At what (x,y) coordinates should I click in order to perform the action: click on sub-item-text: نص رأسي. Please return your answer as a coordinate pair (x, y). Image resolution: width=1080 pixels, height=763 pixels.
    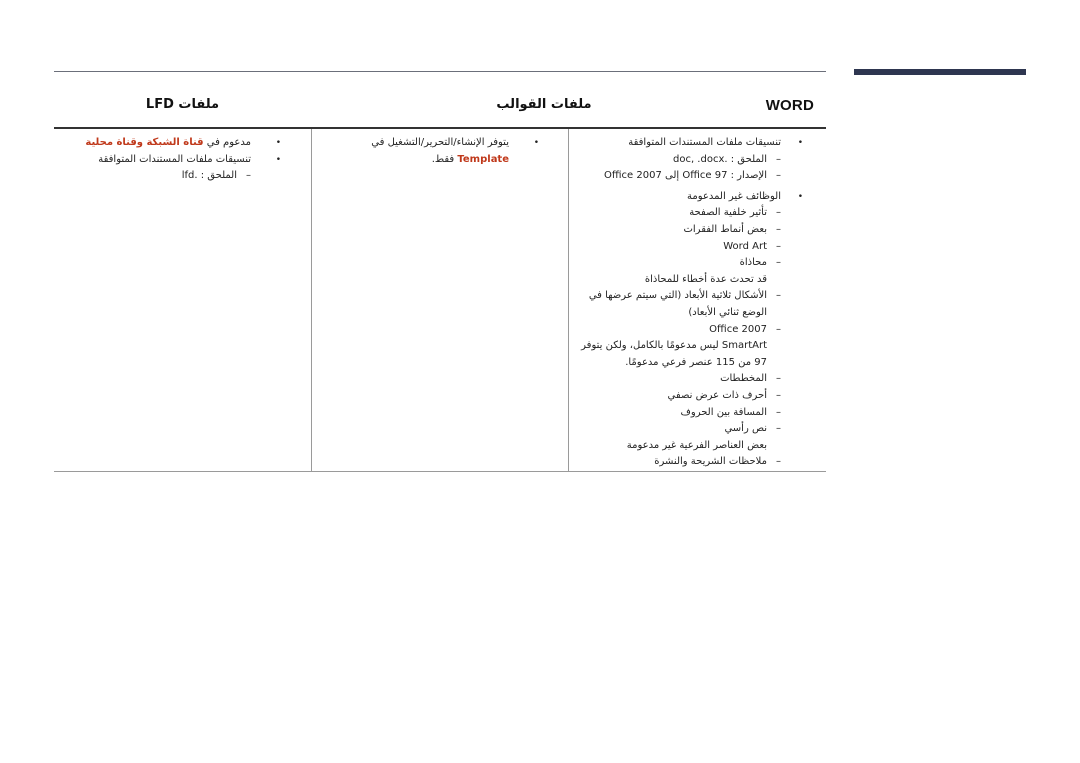
    Looking at the image, I should click on (745, 429).